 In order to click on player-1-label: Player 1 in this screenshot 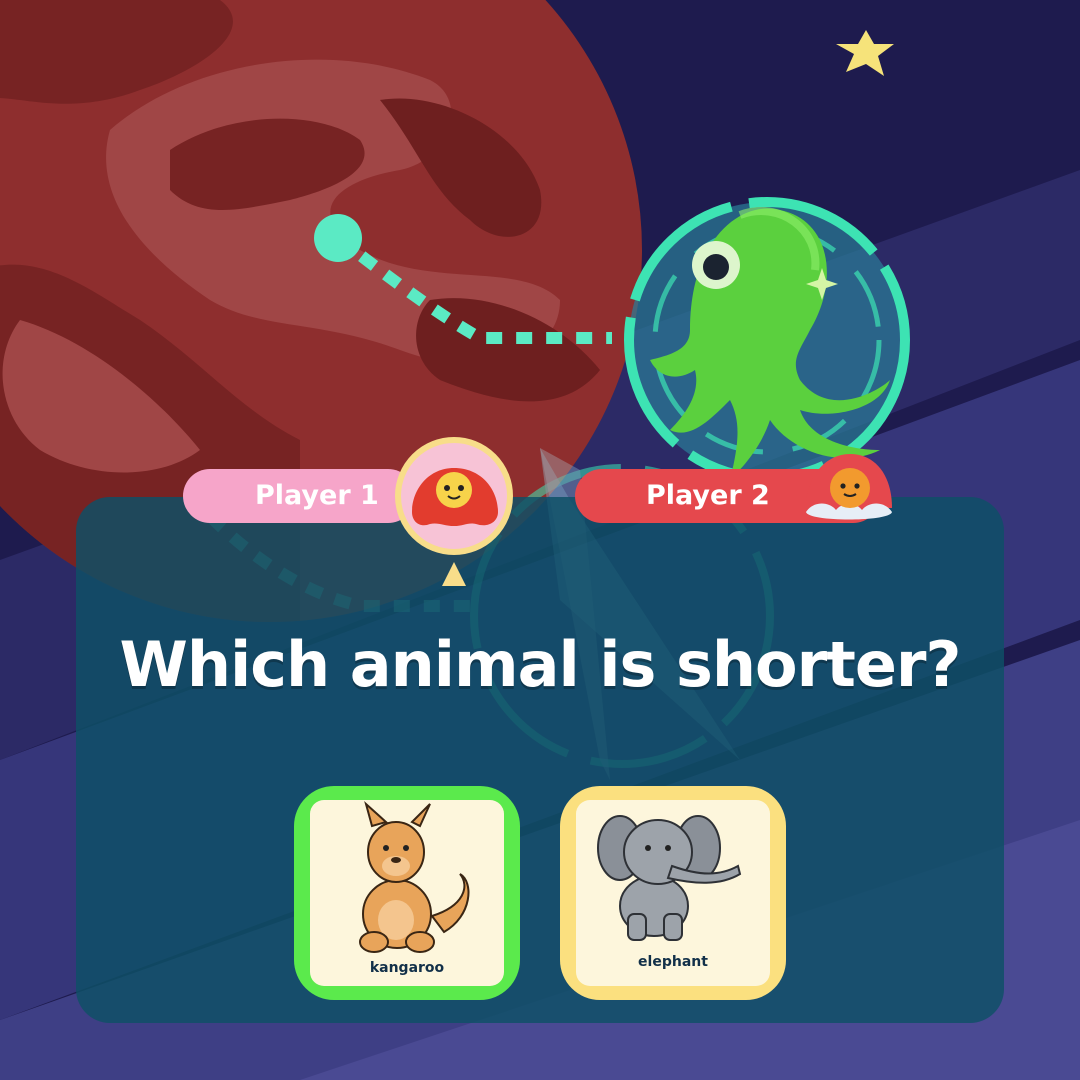, I will do `click(317, 495)`.